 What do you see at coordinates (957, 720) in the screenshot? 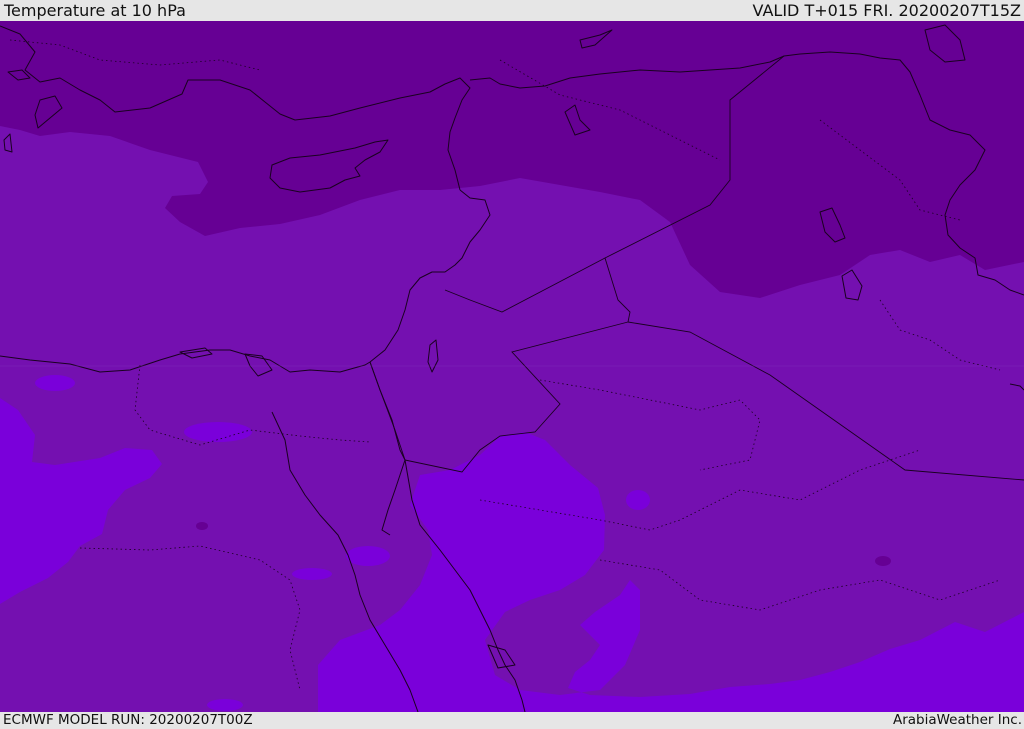
I see `credit: ArabiaWeather Inc.` at bounding box center [957, 720].